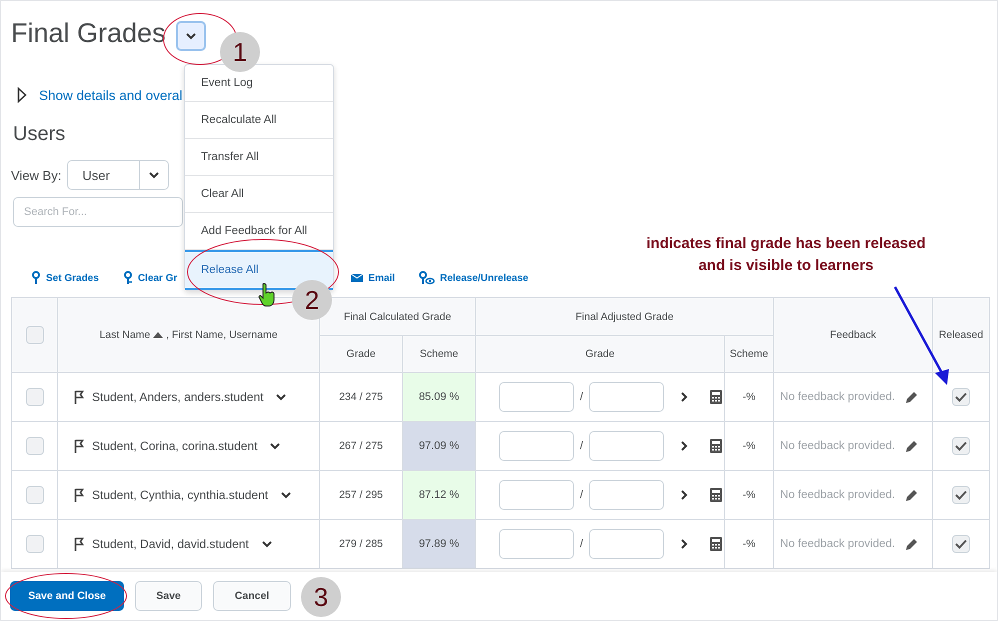 This screenshot has height=621, width=998. What do you see at coordinates (88, 33) in the screenshot?
I see `page-title: Final Grades` at bounding box center [88, 33].